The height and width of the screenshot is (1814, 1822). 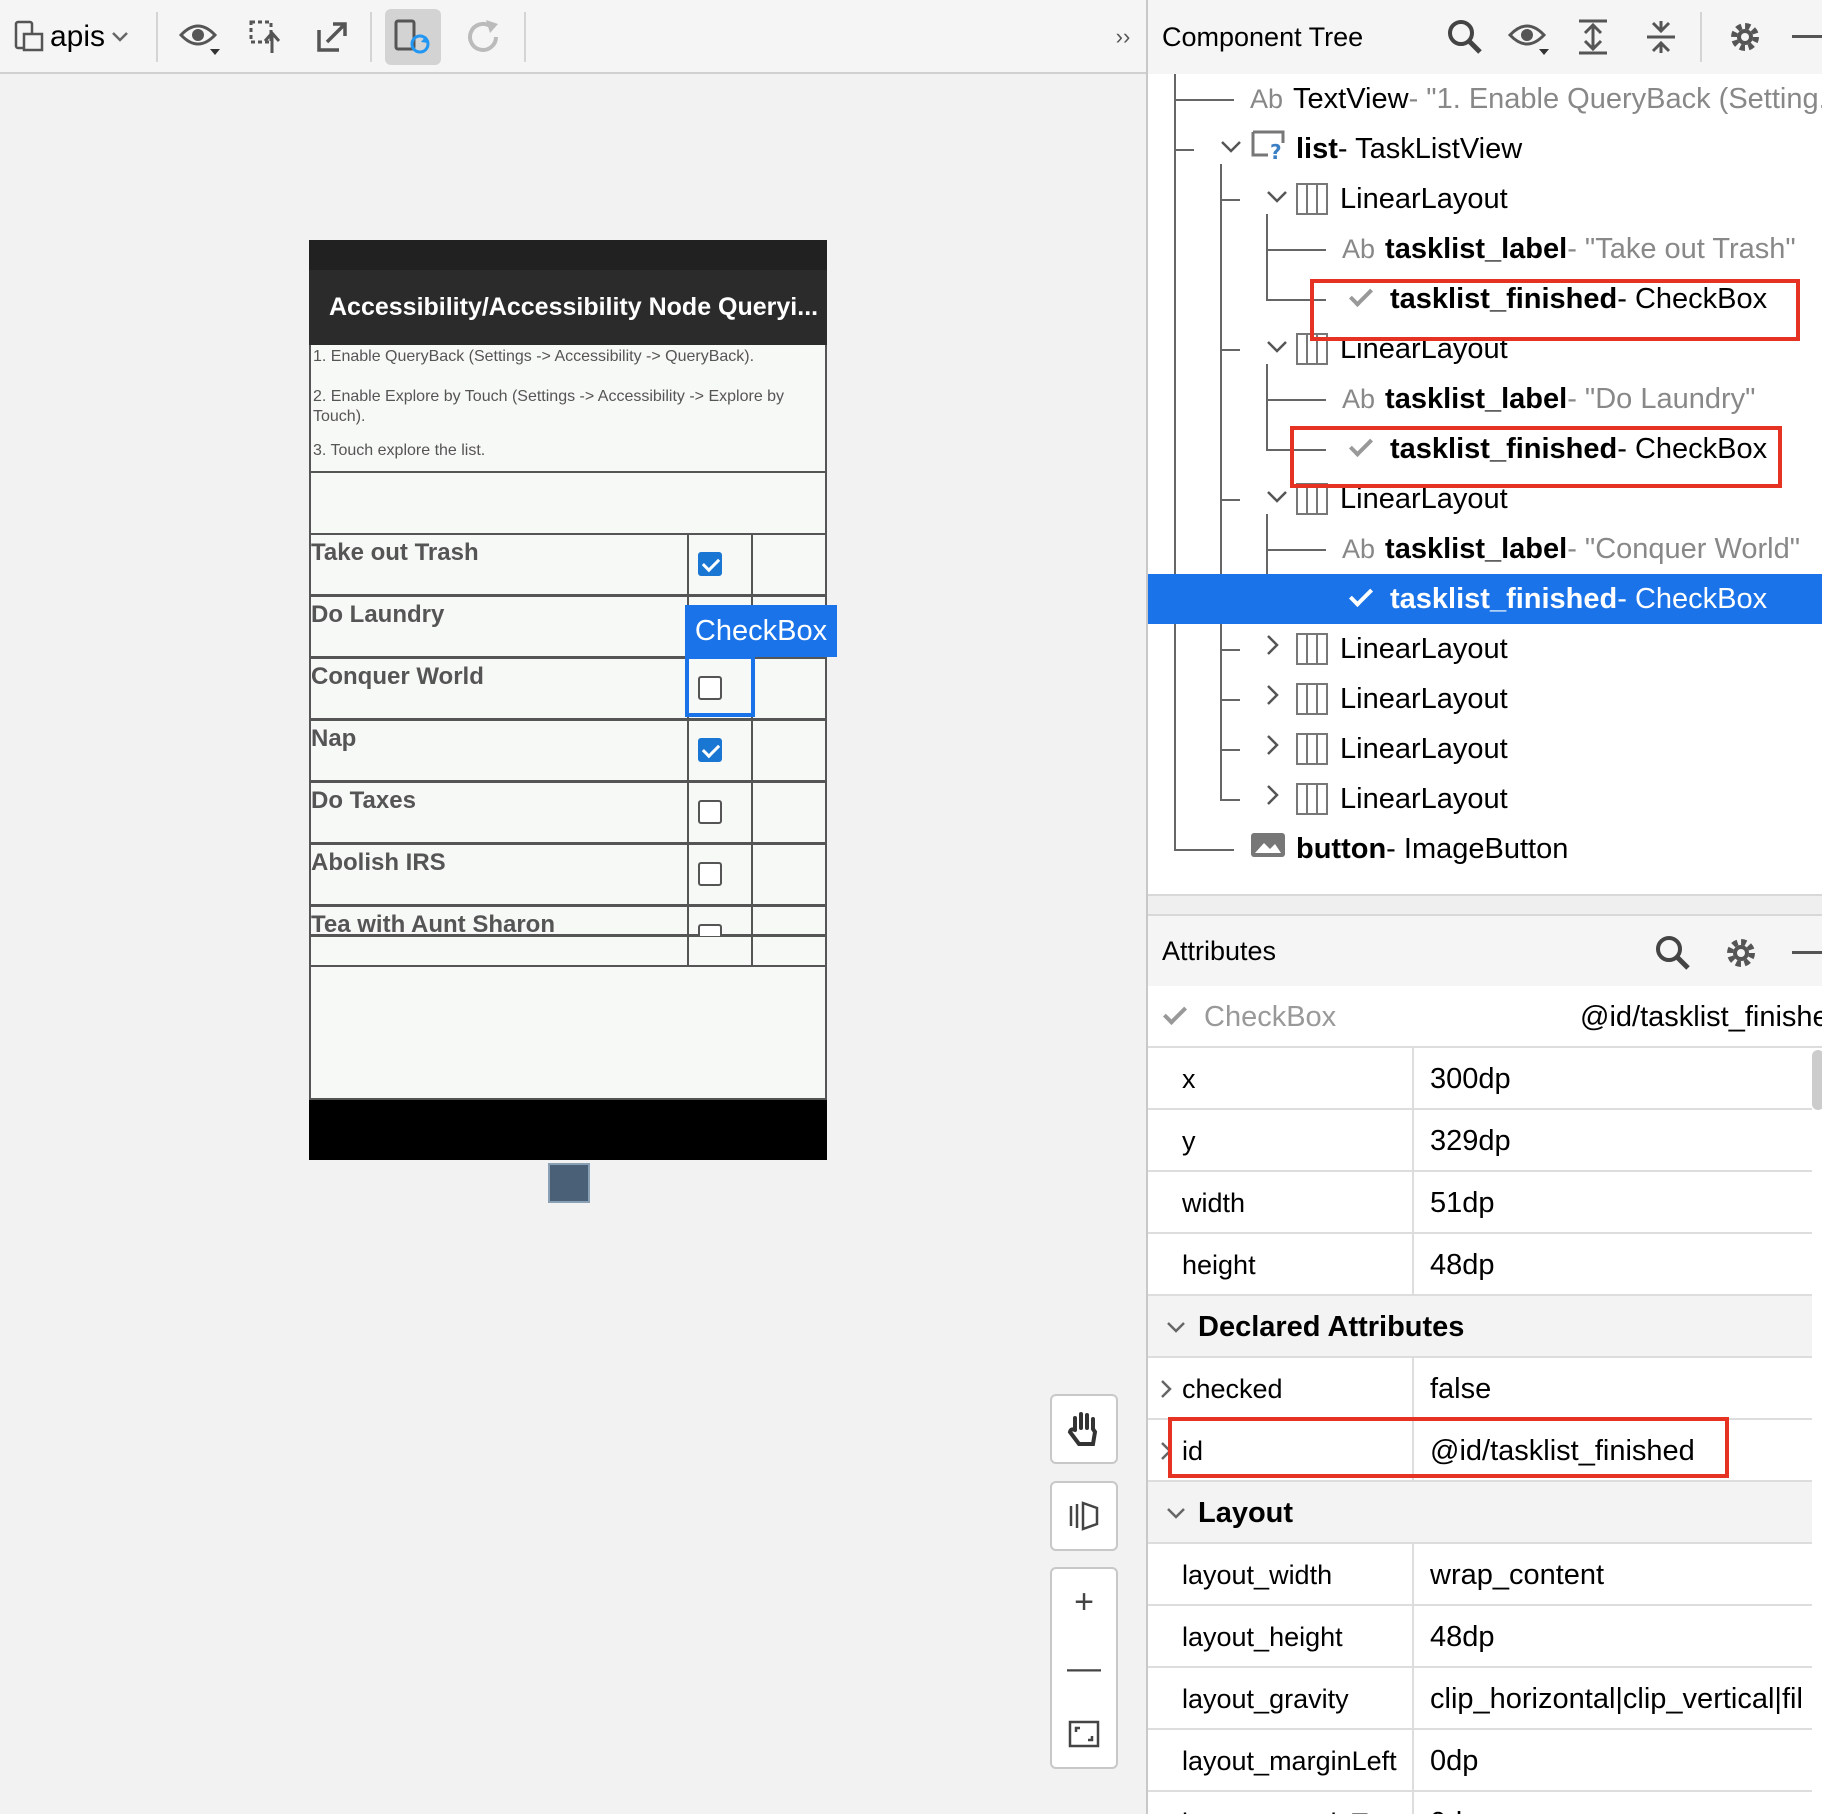 What do you see at coordinates (1480, 1203) in the screenshot?
I see `attribute-row: width 51dp` at bounding box center [1480, 1203].